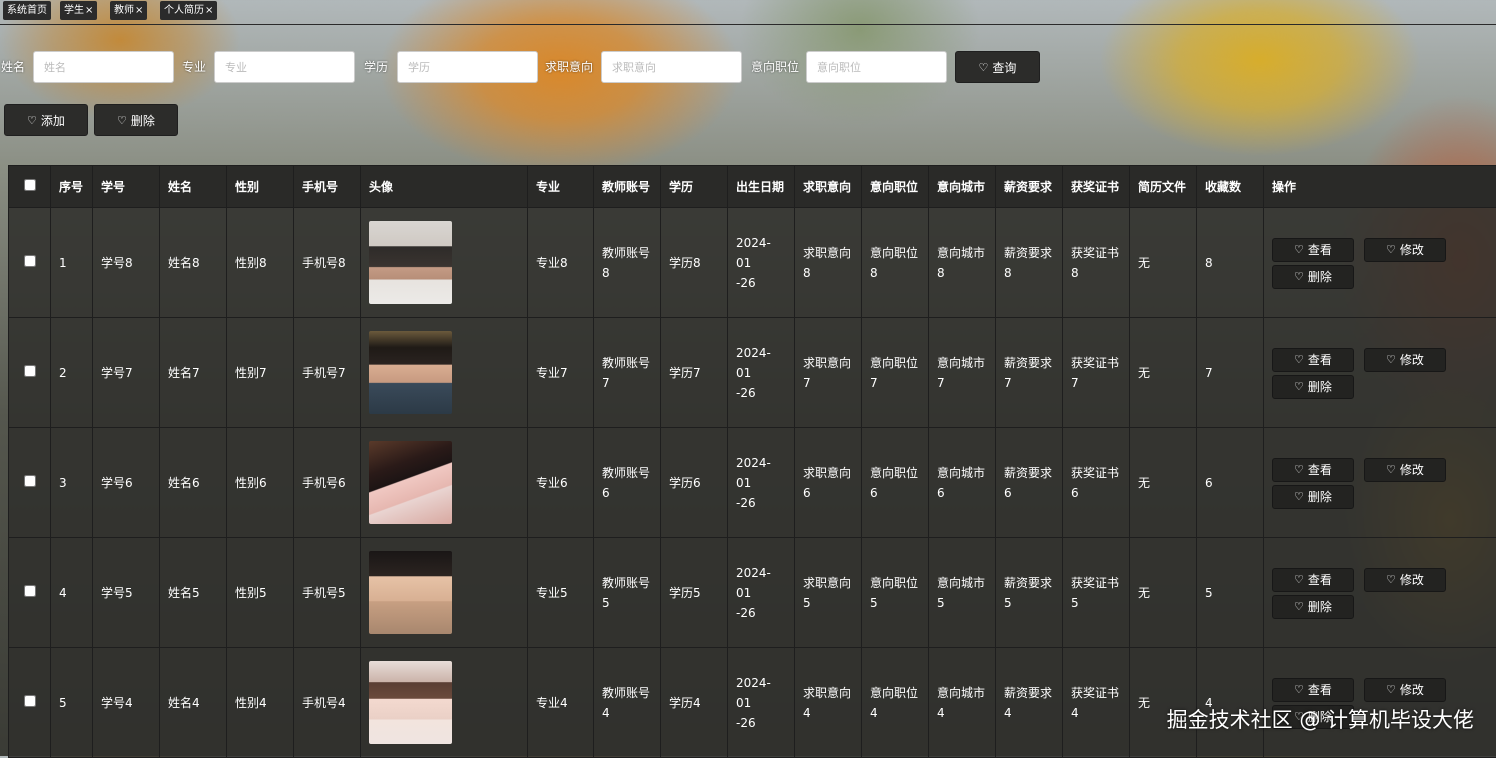  What do you see at coordinates (27, 10) in the screenshot?
I see `tab-home: 系统首页` at bounding box center [27, 10].